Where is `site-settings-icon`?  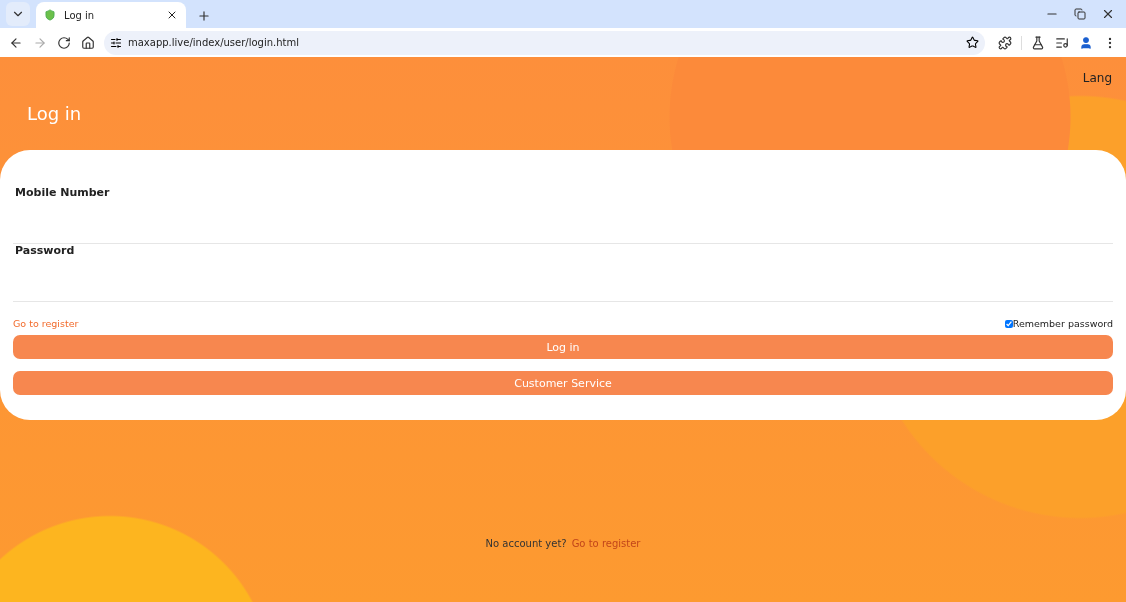 site-settings-icon is located at coordinates (116, 42).